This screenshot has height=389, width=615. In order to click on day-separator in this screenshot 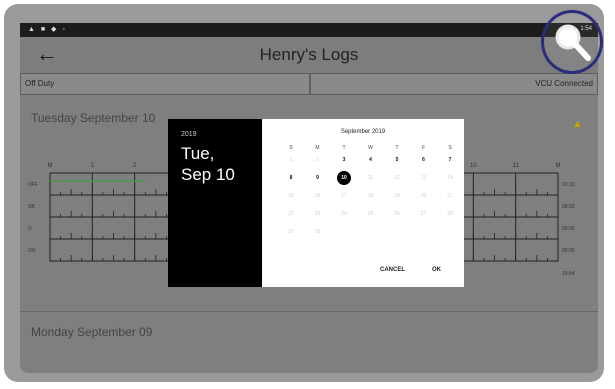, I will do `click(309, 311)`.